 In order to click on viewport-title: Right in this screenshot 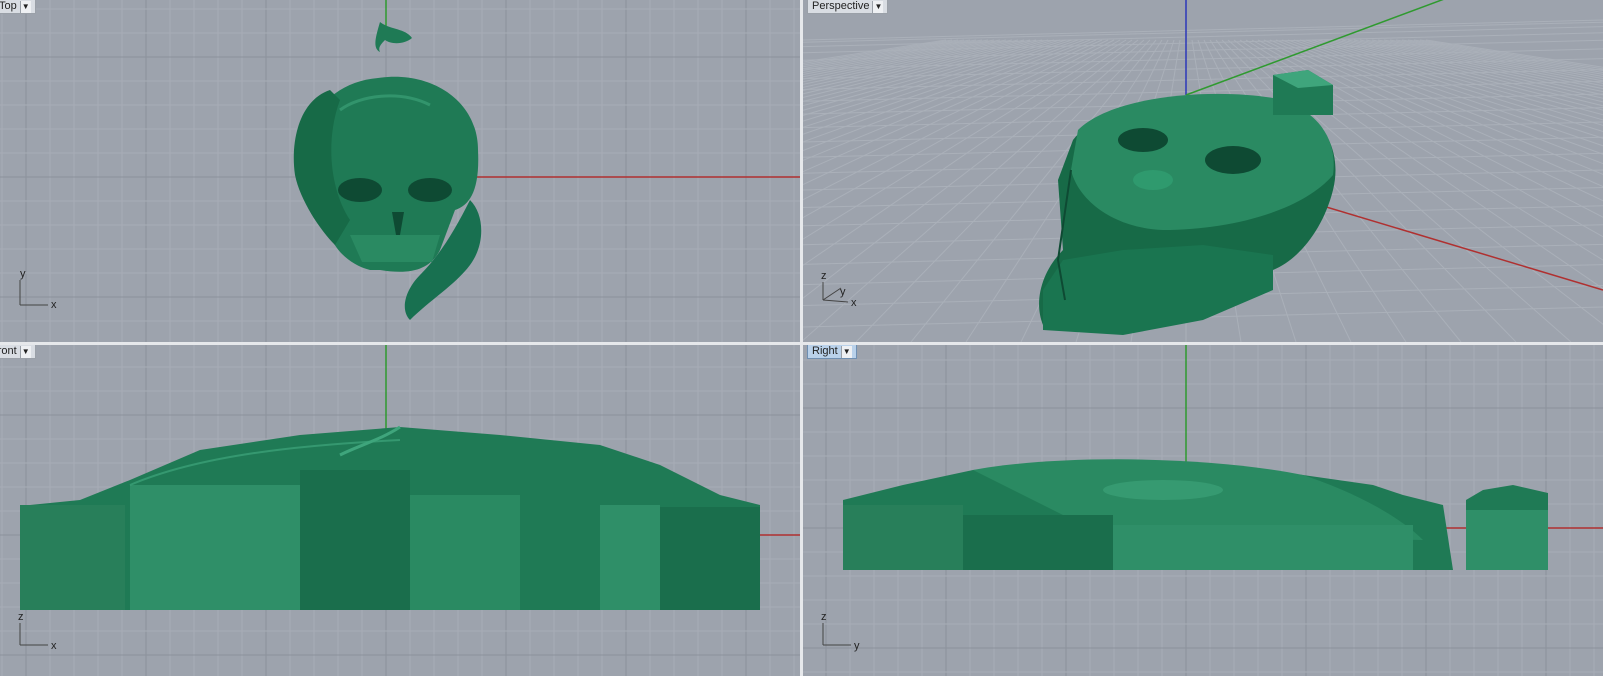, I will do `click(825, 351)`.